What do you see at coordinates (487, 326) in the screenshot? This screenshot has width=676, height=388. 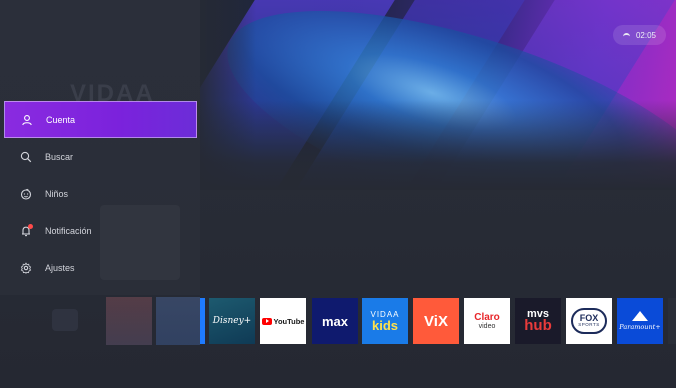 I see `app-logo-text: video` at bounding box center [487, 326].